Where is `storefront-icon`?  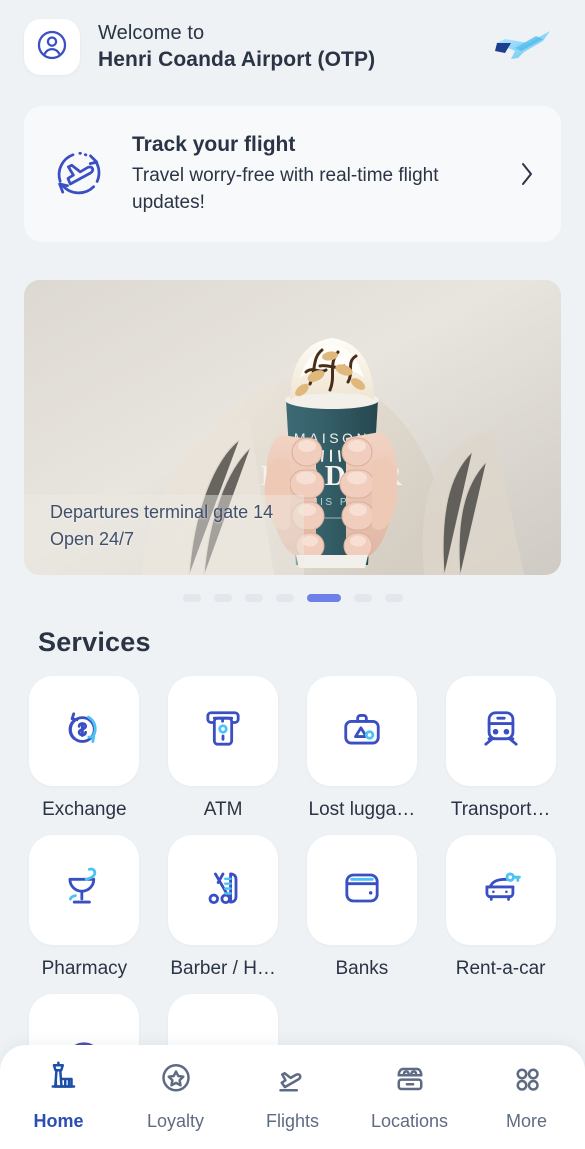 storefront-icon is located at coordinates (410, 1081).